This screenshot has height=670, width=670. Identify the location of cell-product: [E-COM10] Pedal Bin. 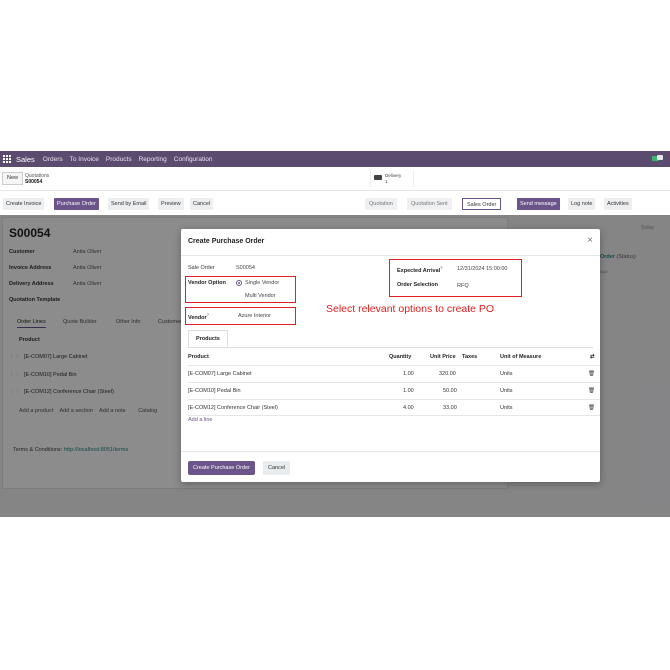
(214, 391).